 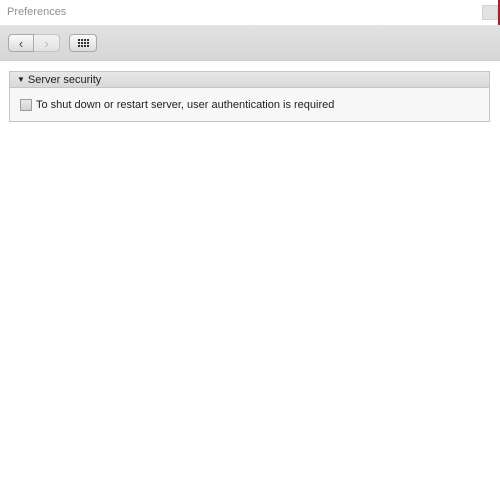 I want to click on chevron-right-icon: ›, so click(x=46, y=43).